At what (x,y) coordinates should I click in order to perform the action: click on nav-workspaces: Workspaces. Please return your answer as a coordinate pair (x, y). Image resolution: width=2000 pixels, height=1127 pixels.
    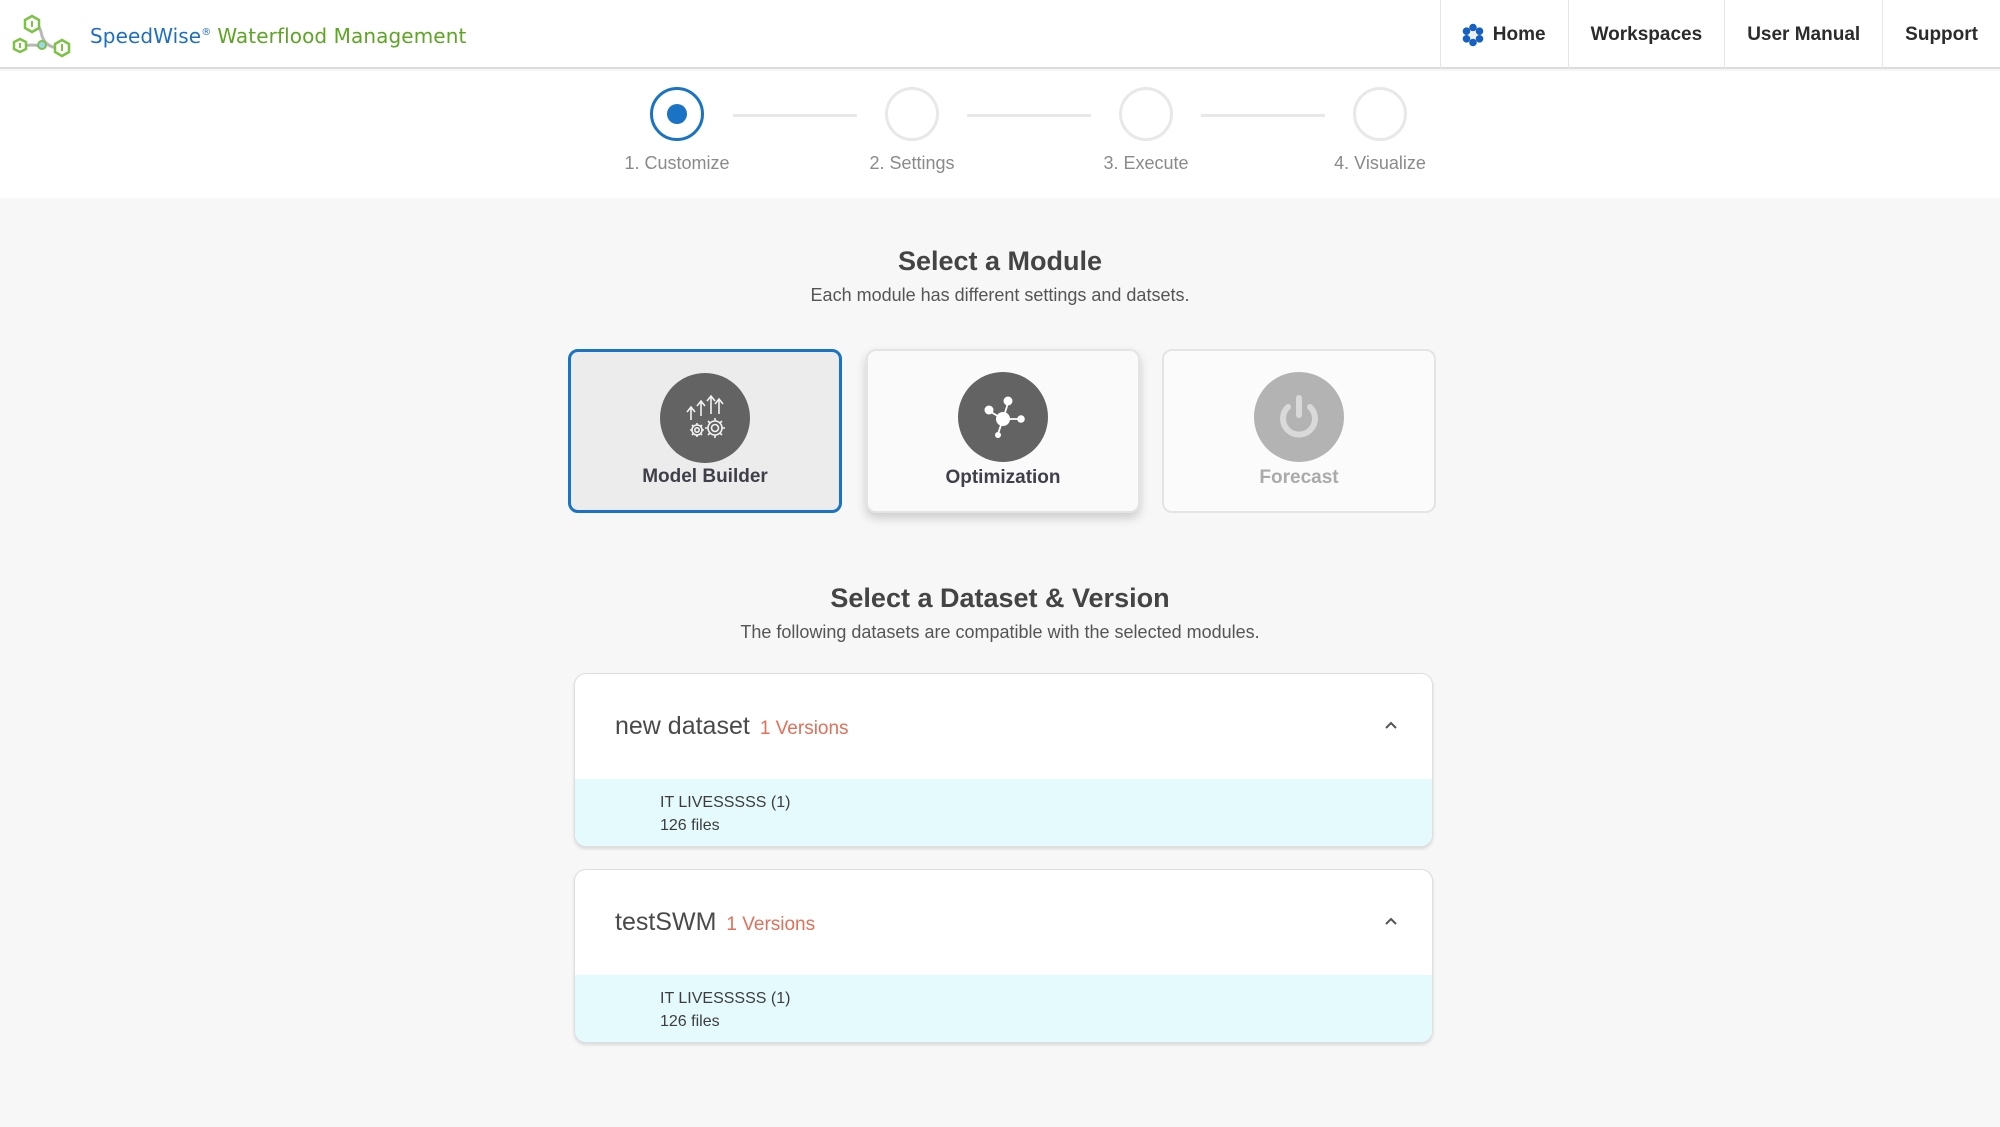
    Looking at the image, I should click on (1646, 34).